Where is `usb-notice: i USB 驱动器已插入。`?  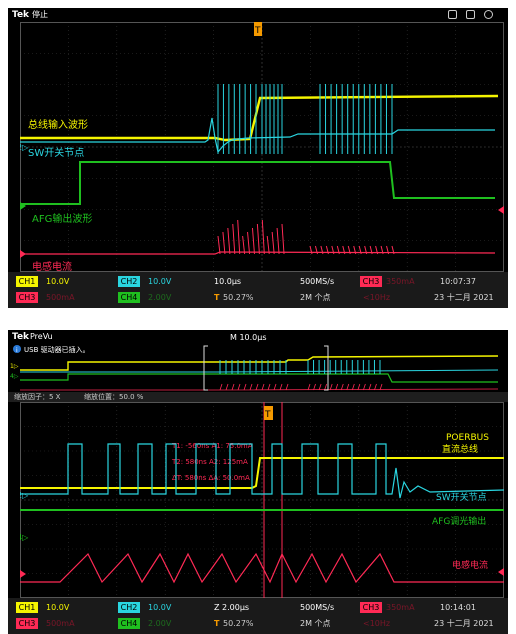
usb-notice: i USB 驱动器已插入。 is located at coordinates (51, 349).